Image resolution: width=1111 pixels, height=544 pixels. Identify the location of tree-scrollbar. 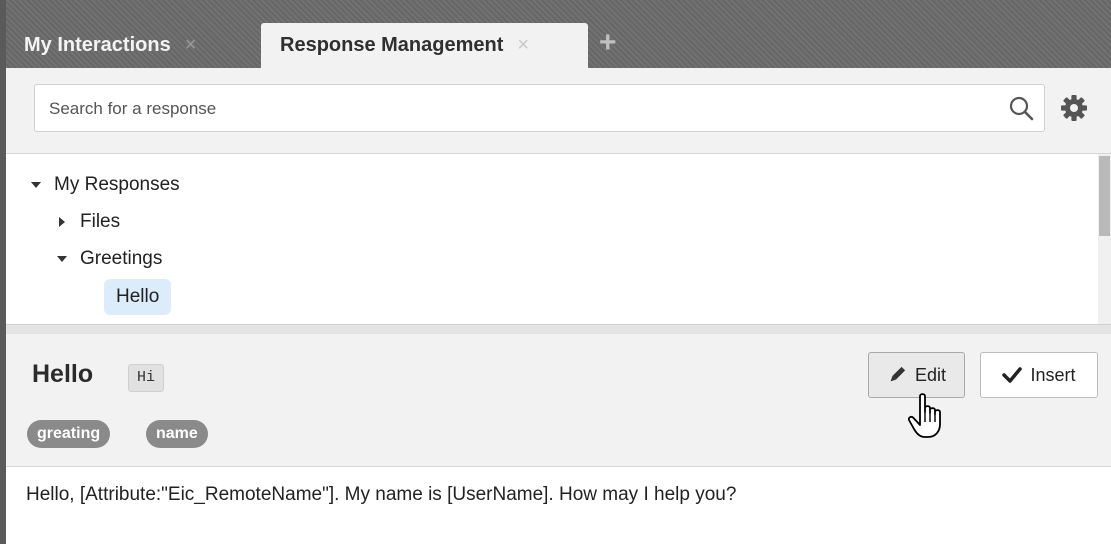
(1104, 239).